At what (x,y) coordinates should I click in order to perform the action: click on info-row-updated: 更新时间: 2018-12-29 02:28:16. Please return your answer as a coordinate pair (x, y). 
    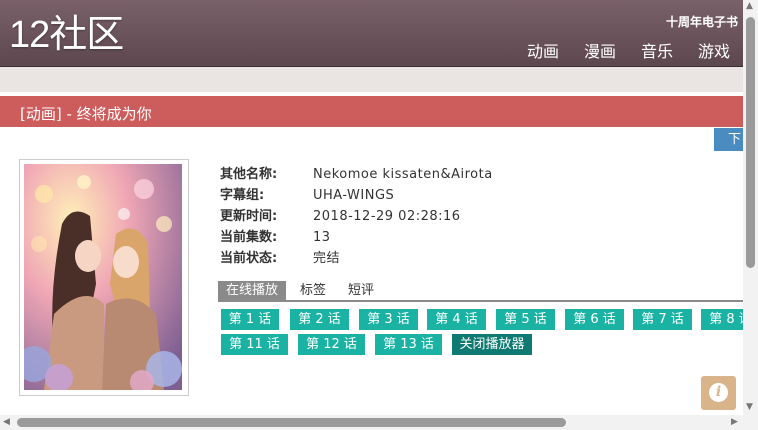
    Looking at the image, I should click on (356, 216).